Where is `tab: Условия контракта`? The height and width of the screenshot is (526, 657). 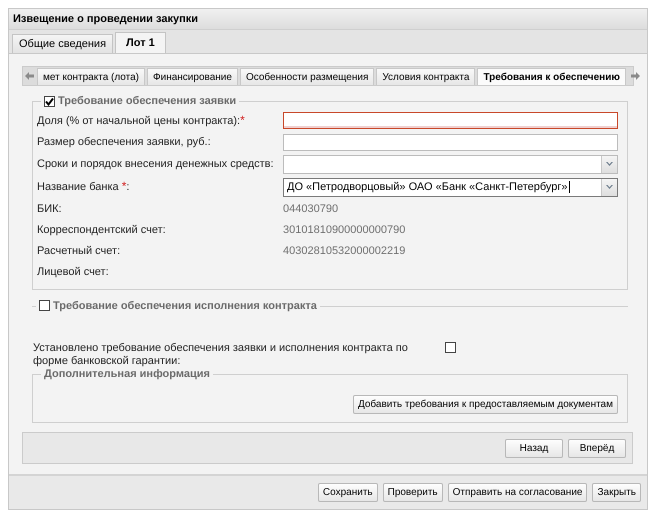 tab: Условия контракта is located at coordinates (426, 76).